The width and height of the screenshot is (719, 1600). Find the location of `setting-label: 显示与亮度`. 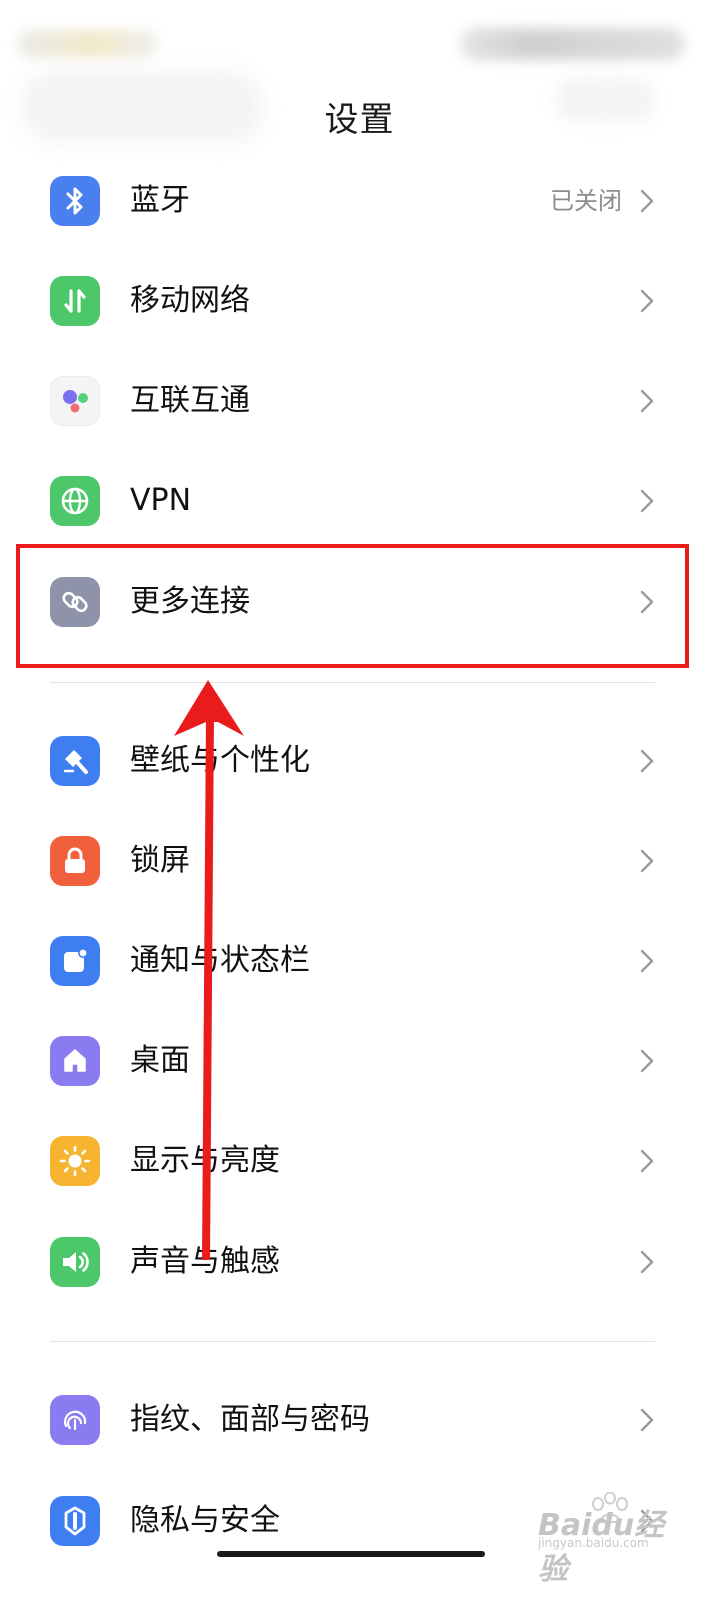

setting-label: 显示与亮度 is located at coordinates (205, 1160).